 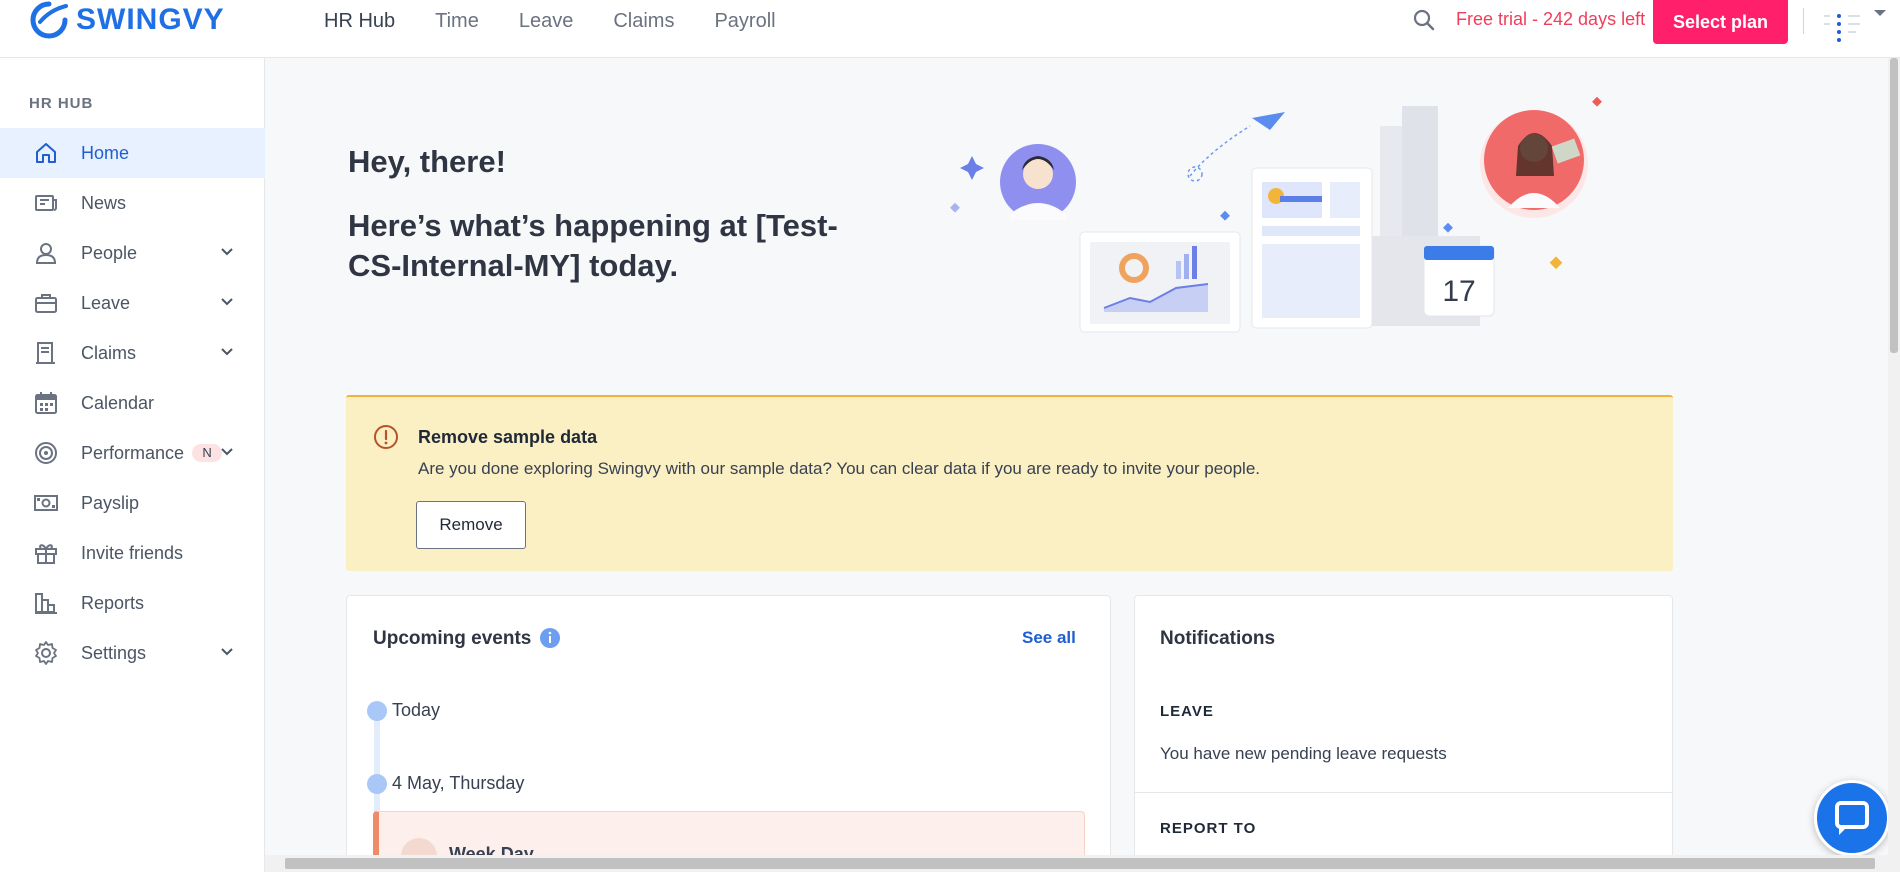 I want to click on topnav-time: Time, so click(x=457, y=21).